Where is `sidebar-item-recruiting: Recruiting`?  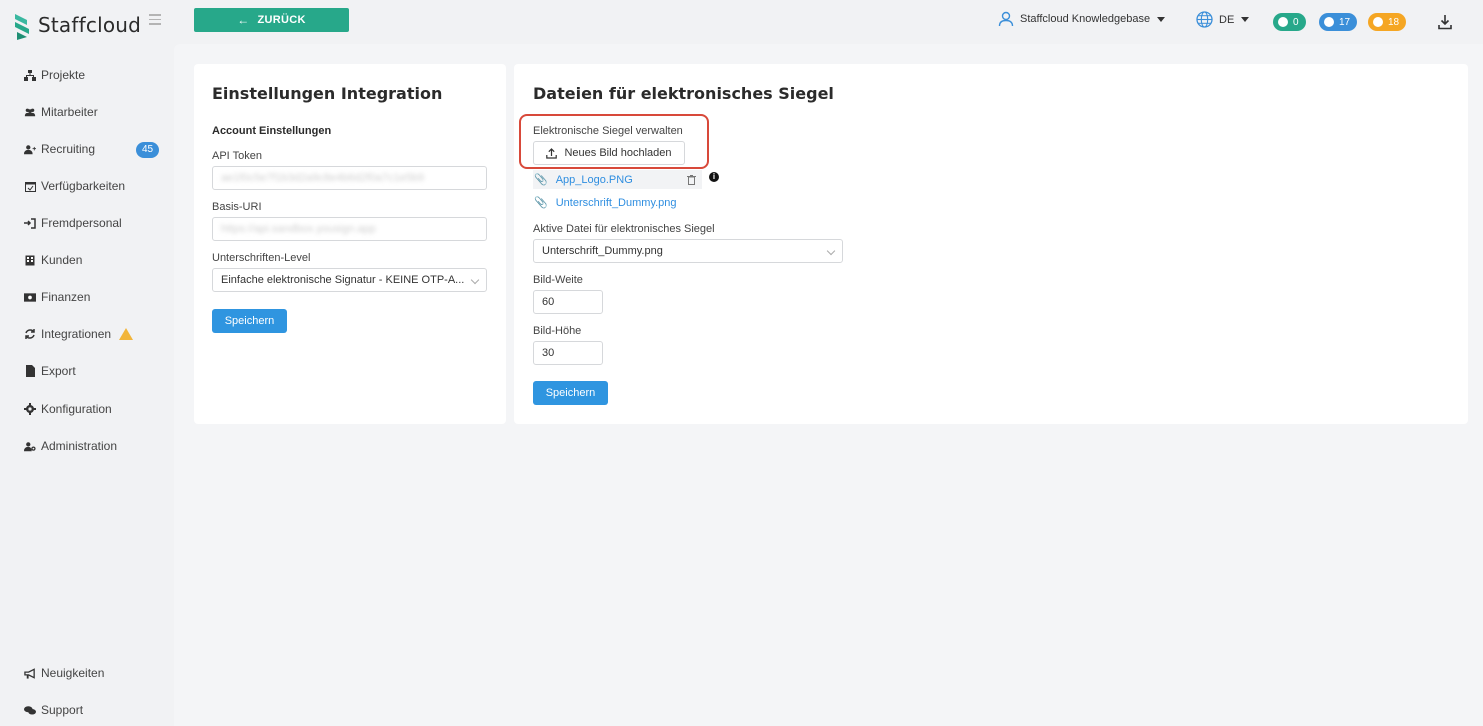 sidebar-item-recruiting: Recruiting is located at coordinates (59, 149).